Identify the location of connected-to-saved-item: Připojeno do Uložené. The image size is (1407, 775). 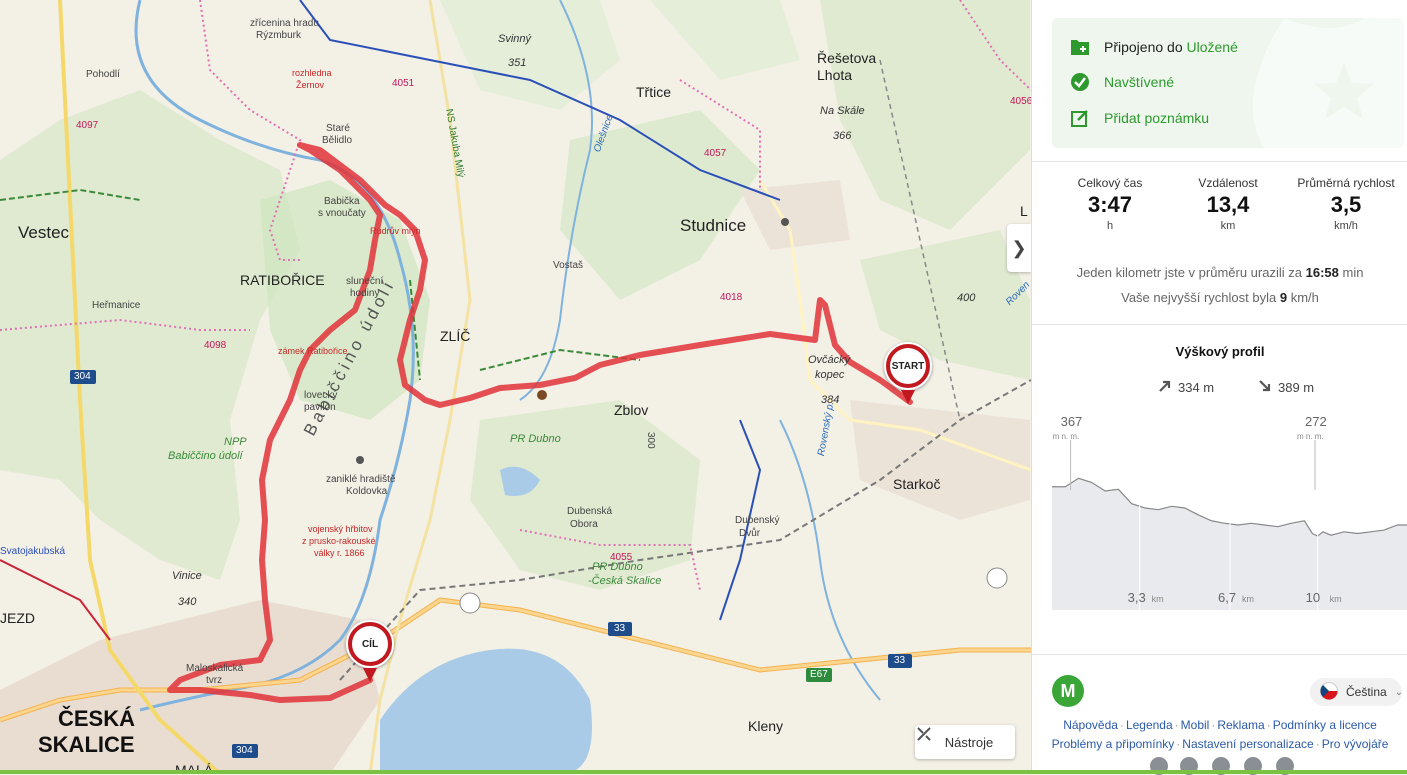
(1154, 47).